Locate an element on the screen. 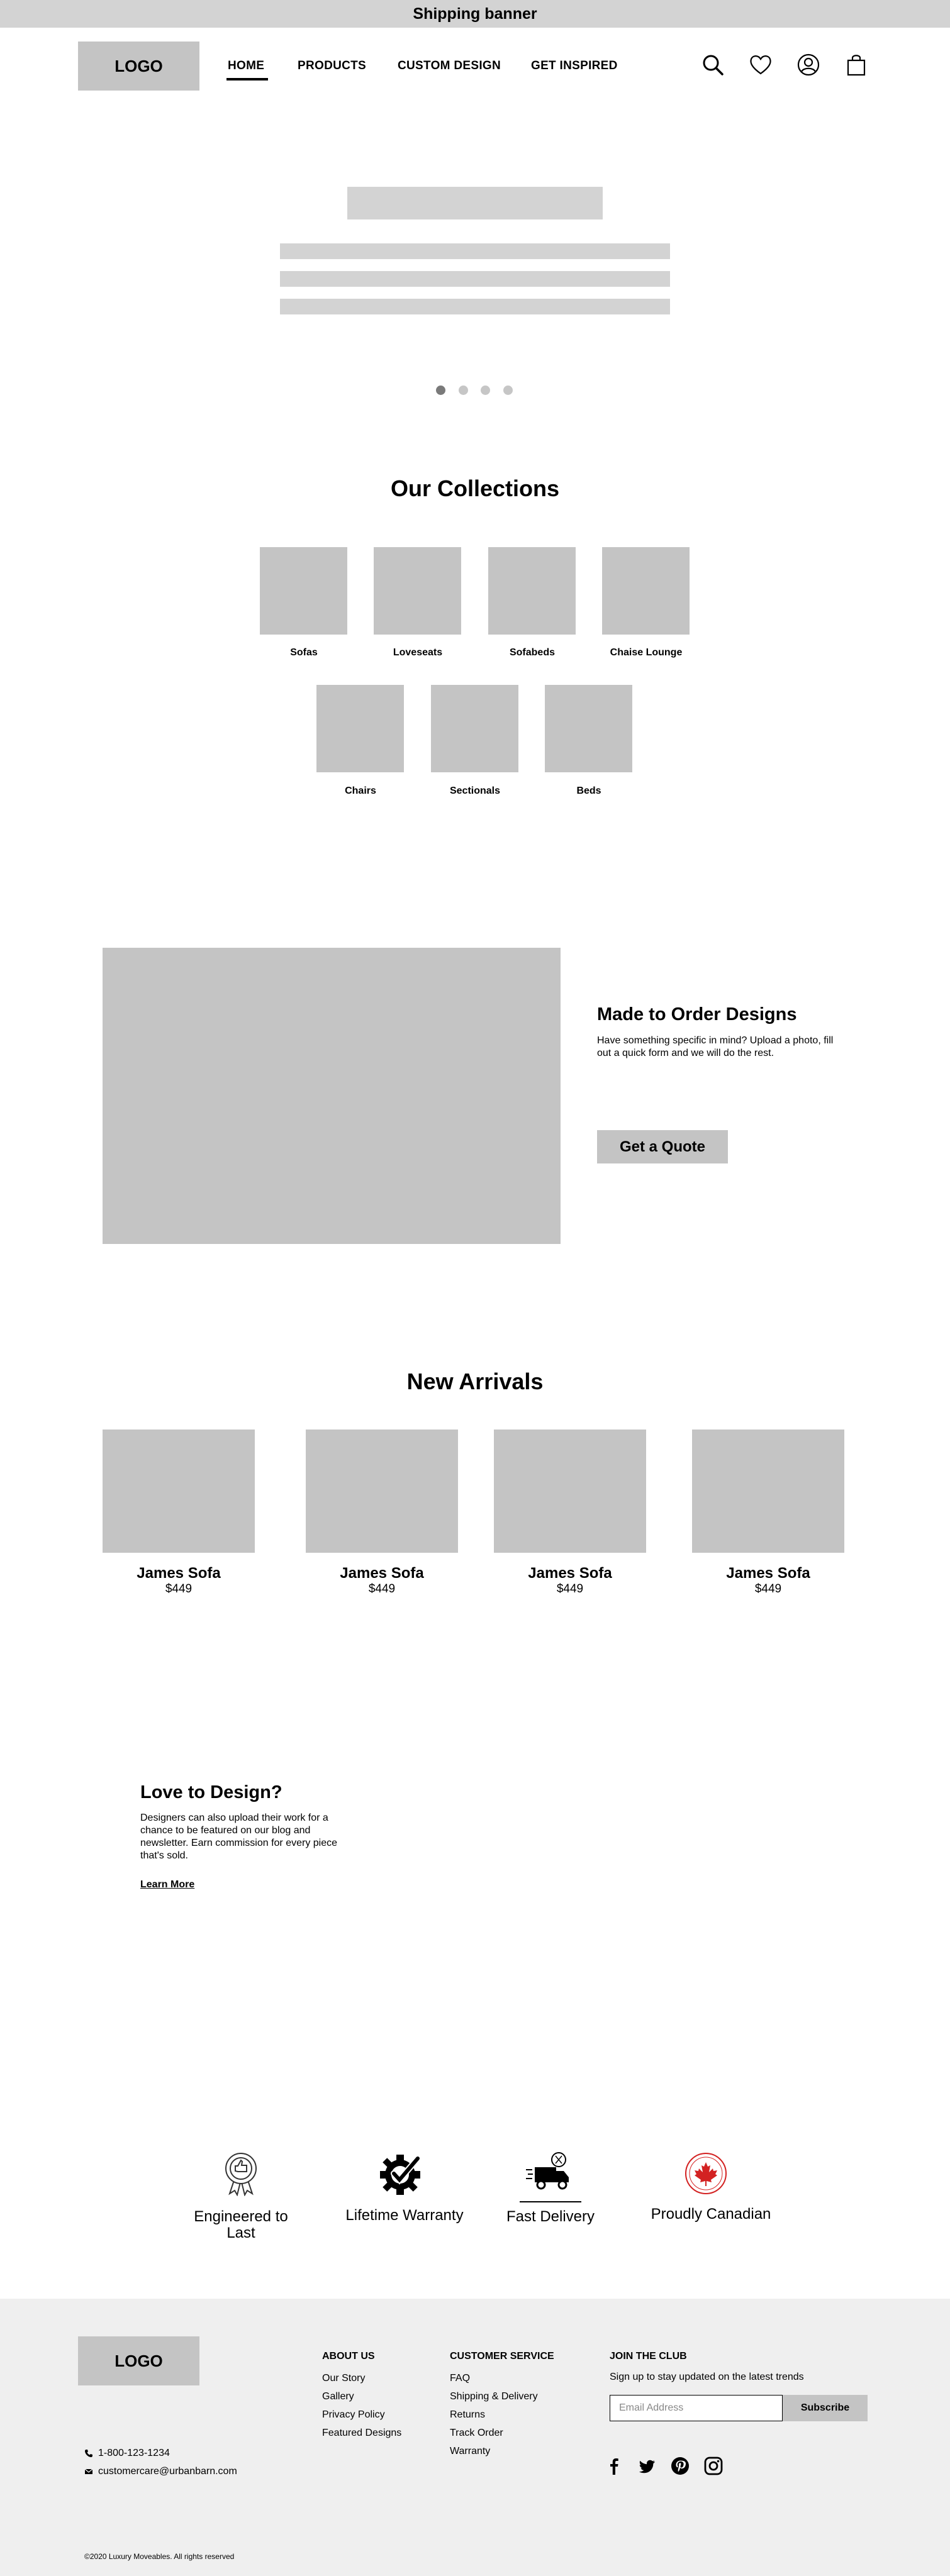 The height and width of the screenshot is (2576, 950). collection-image-chairs is located at coordinates (360, 728).